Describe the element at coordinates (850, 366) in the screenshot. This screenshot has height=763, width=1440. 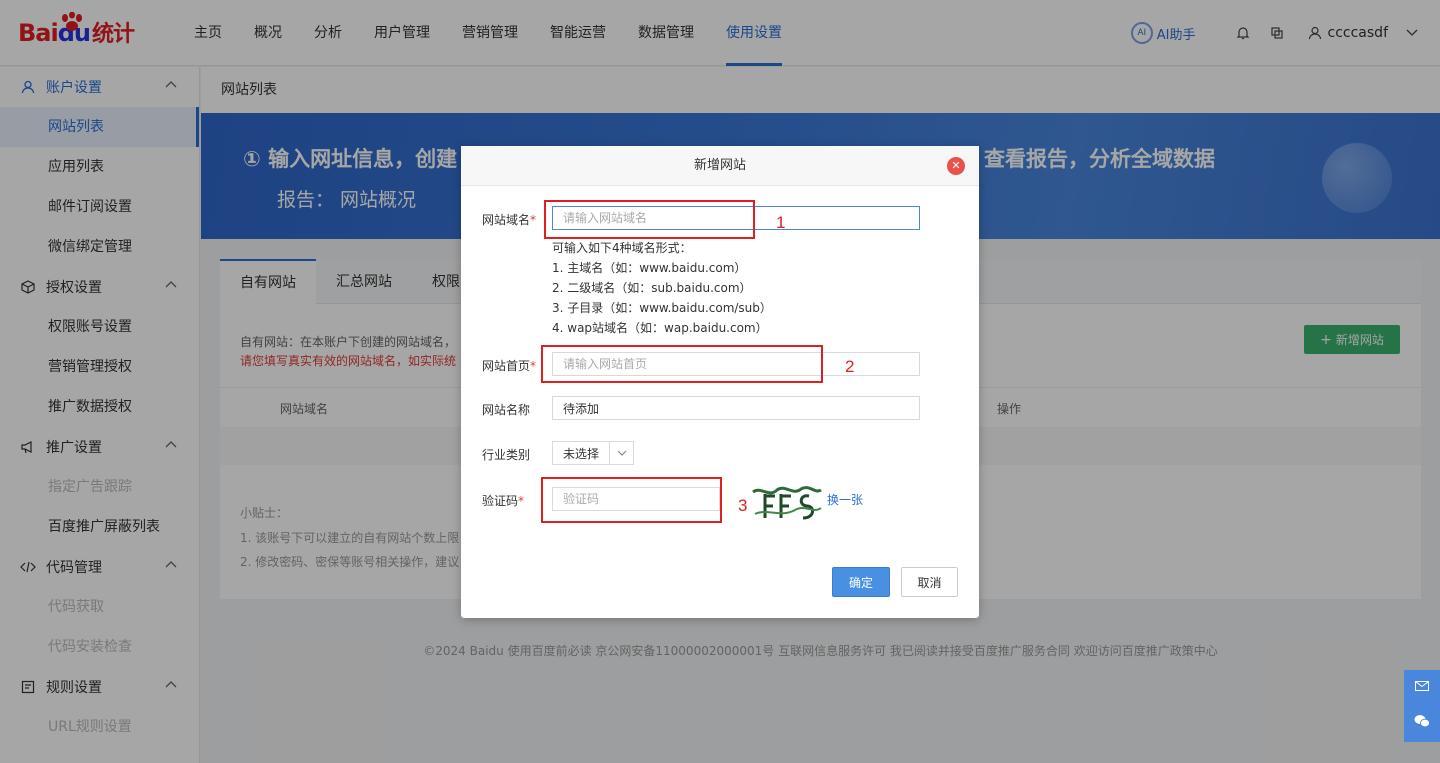
I see `annotation-number-2: 2` at that location.